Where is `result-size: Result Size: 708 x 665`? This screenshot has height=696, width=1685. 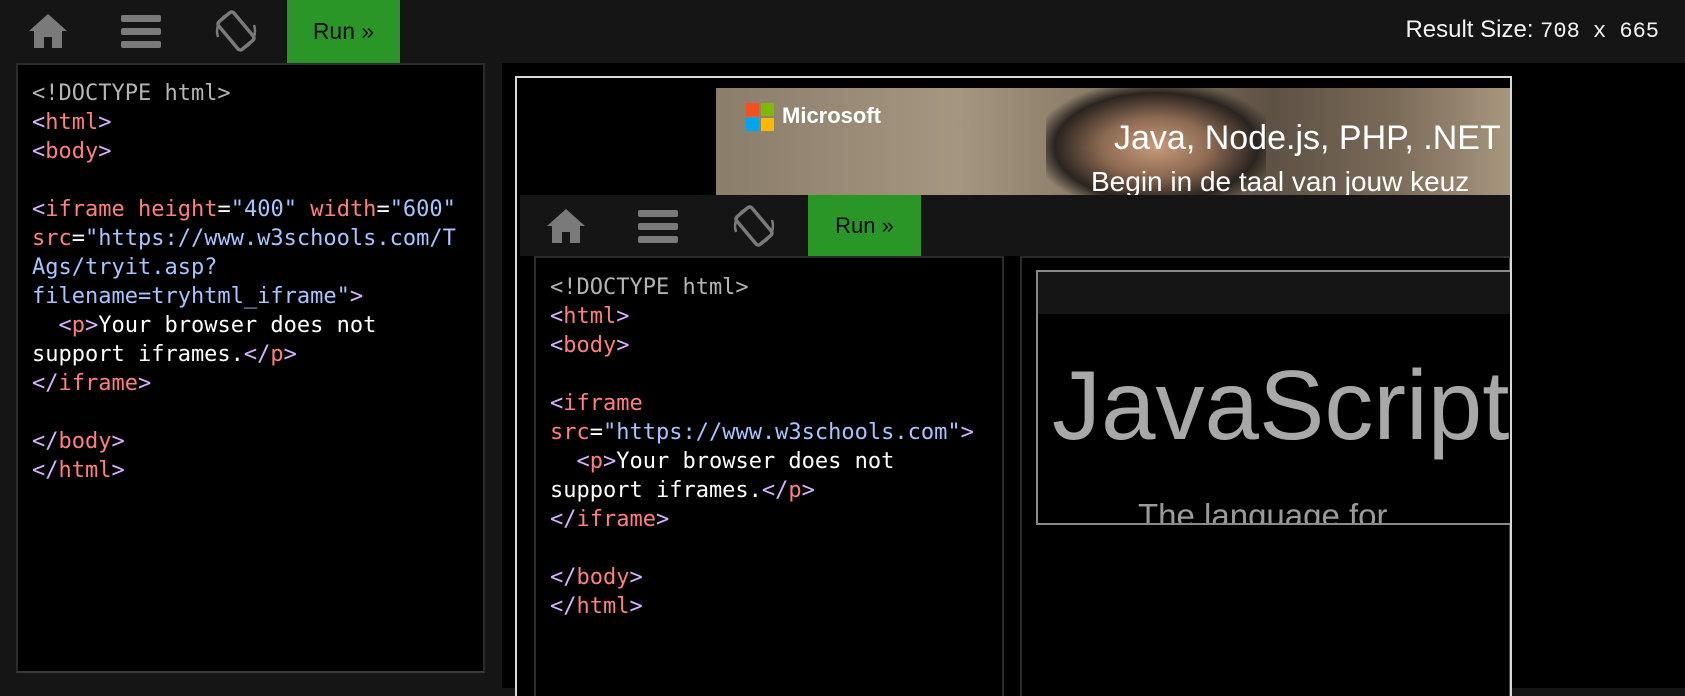
result-size: Result Size: 708 x 665 is located at coordinates (1532, 30).